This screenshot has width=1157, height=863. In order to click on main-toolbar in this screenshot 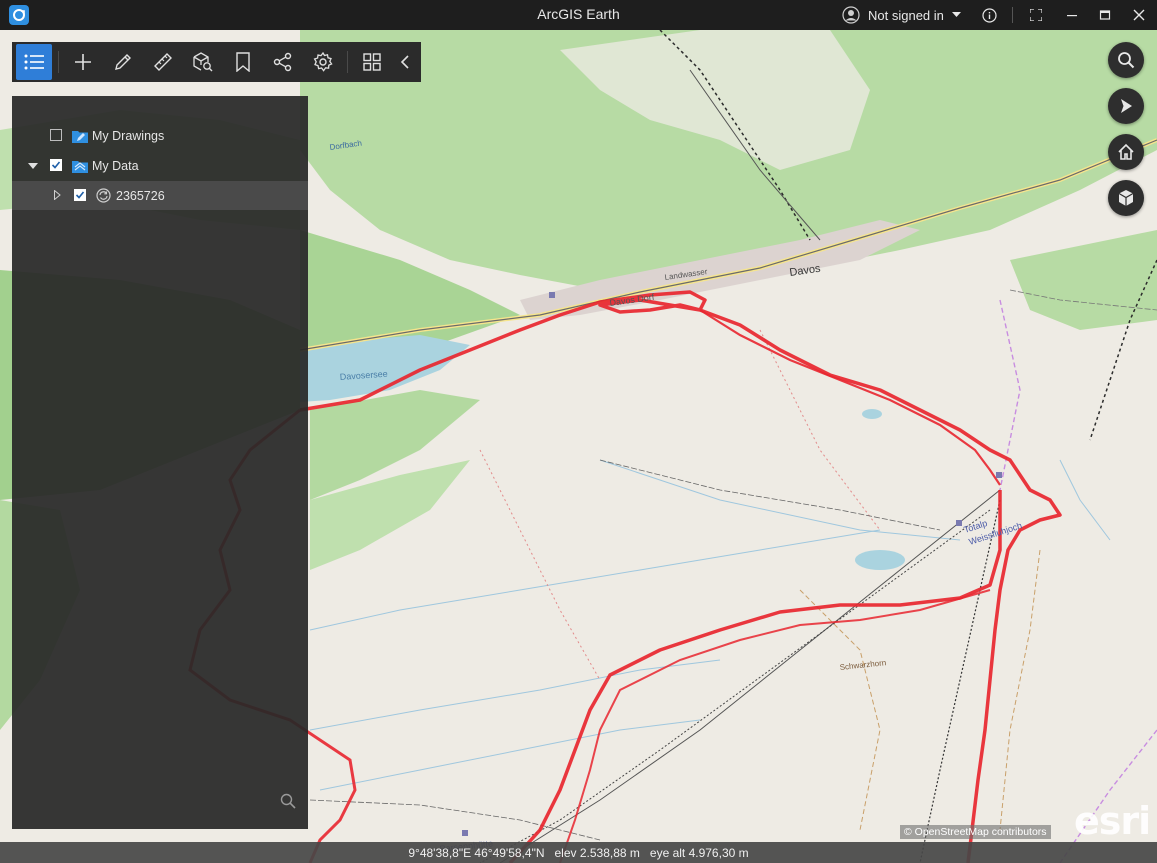, I will do `click(216, 62)`.